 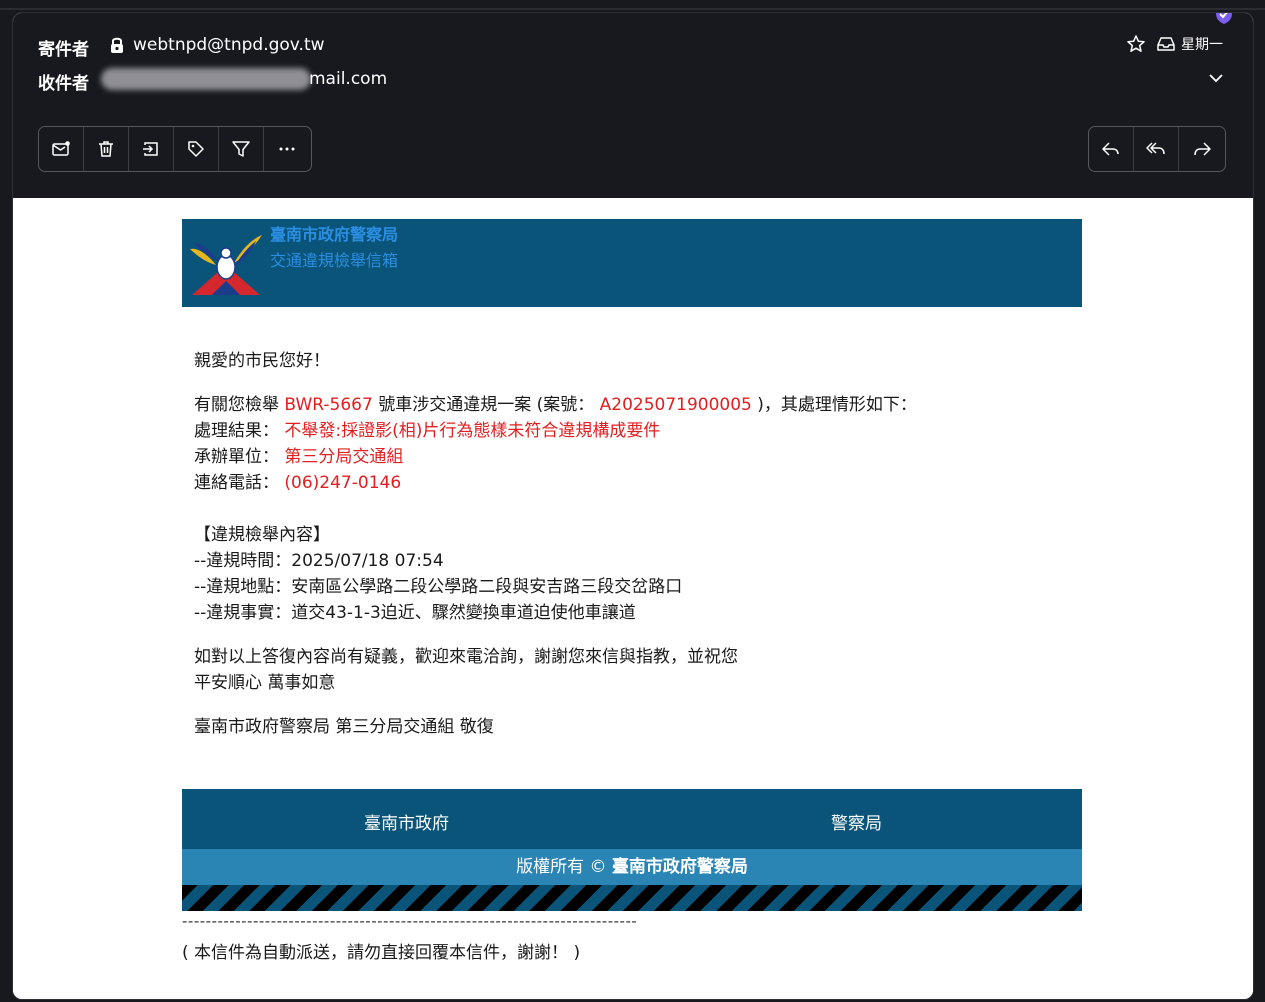 What do you see at coordinates (262, 361) in the screenshot?
I see `greeting: 親愛的市民您好！` at bounding box center [262, 361].